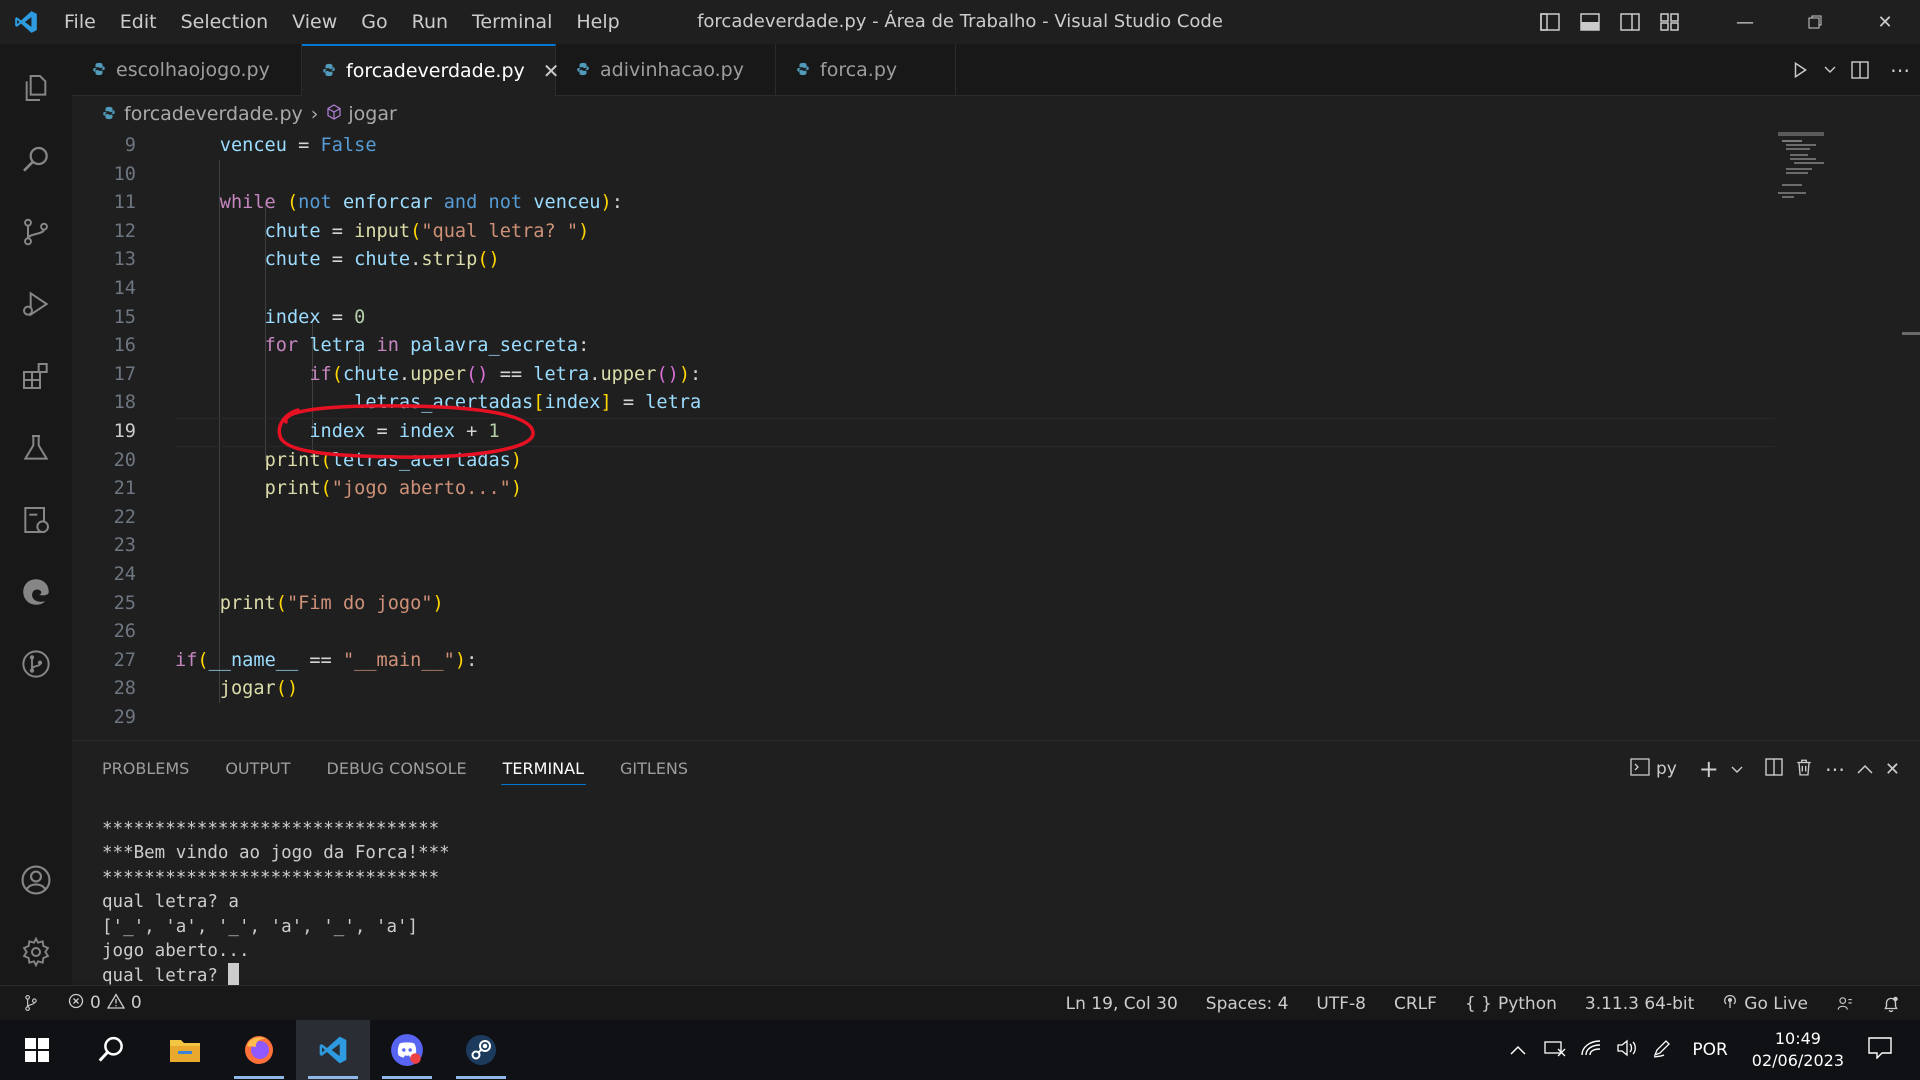 The height and width of the screenshot is (1080, 1920). Describe the element at coordinates (1845, 1004) in the screenshot. I see `feedback-icon` at that location.